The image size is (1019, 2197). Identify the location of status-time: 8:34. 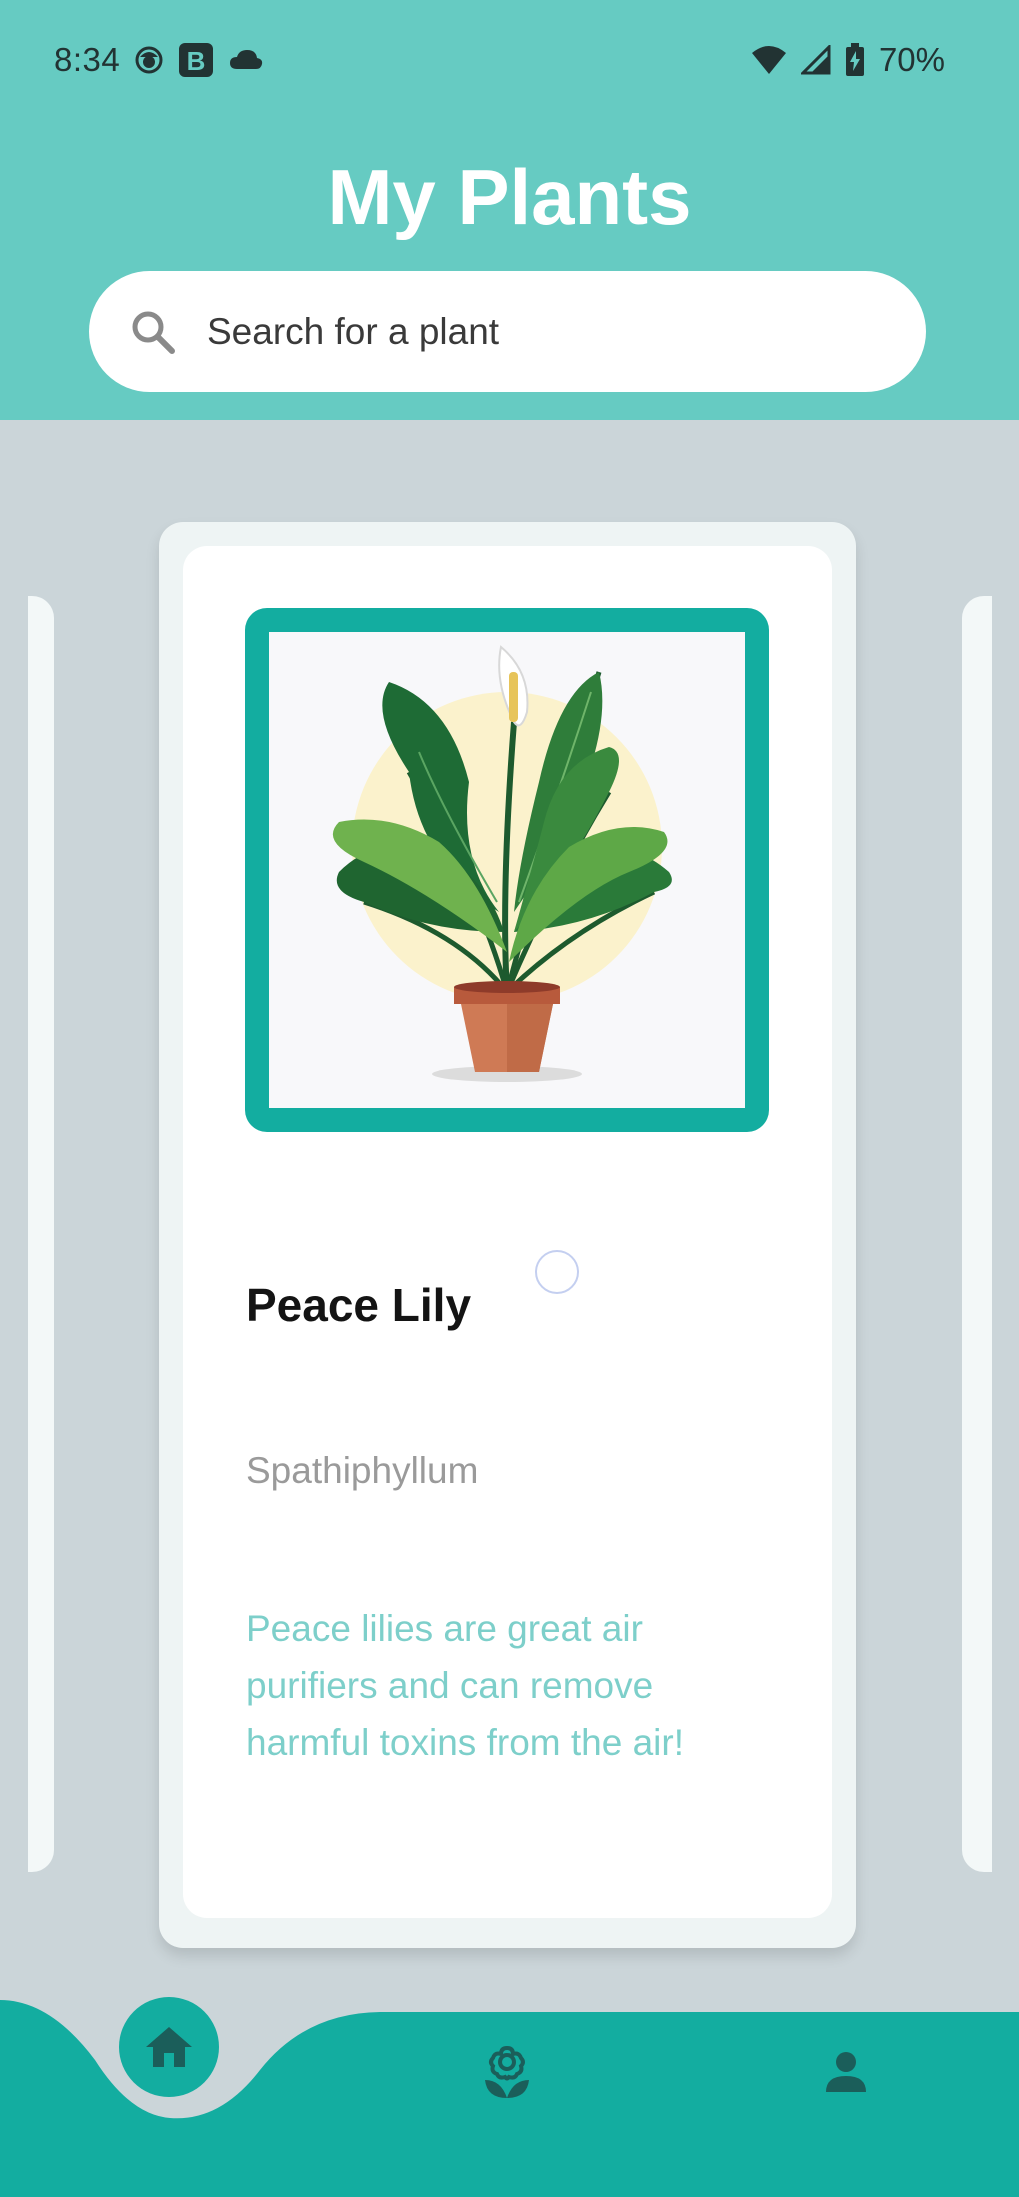
(87, 59).